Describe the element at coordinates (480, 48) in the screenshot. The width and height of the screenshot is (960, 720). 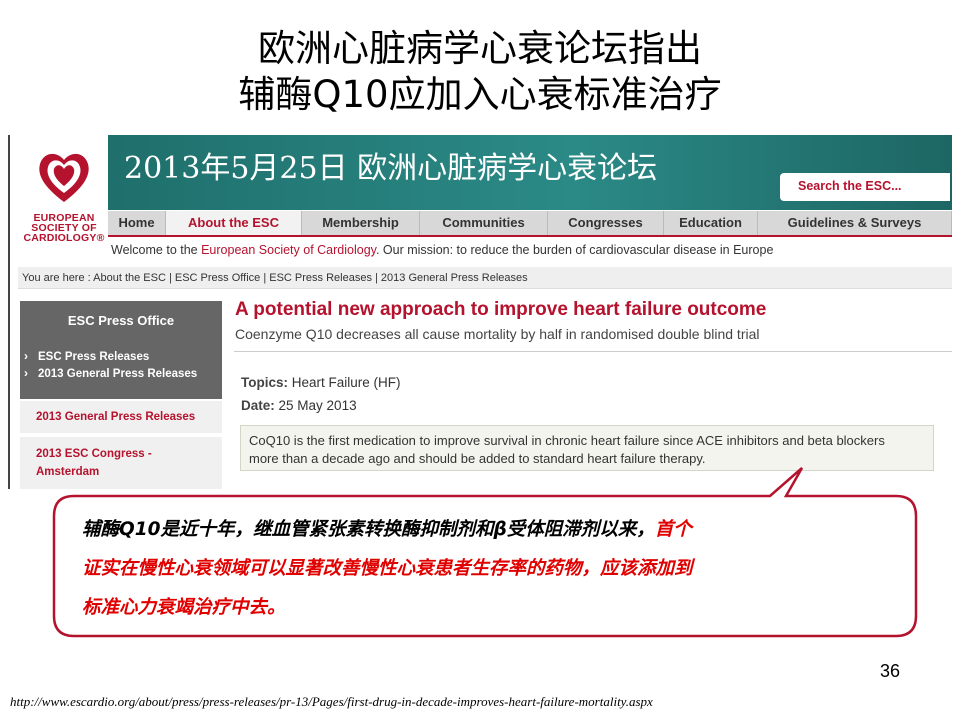
I see `slide-title-line1: 欧洲心脏病学心衰论坛指出` at that location.